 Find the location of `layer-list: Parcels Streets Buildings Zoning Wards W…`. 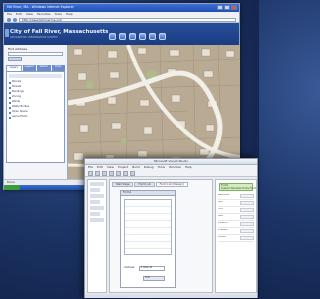

layer-list: Parcels Streets Buildings Zoning Wards W… is located at coordinates (35, 117).